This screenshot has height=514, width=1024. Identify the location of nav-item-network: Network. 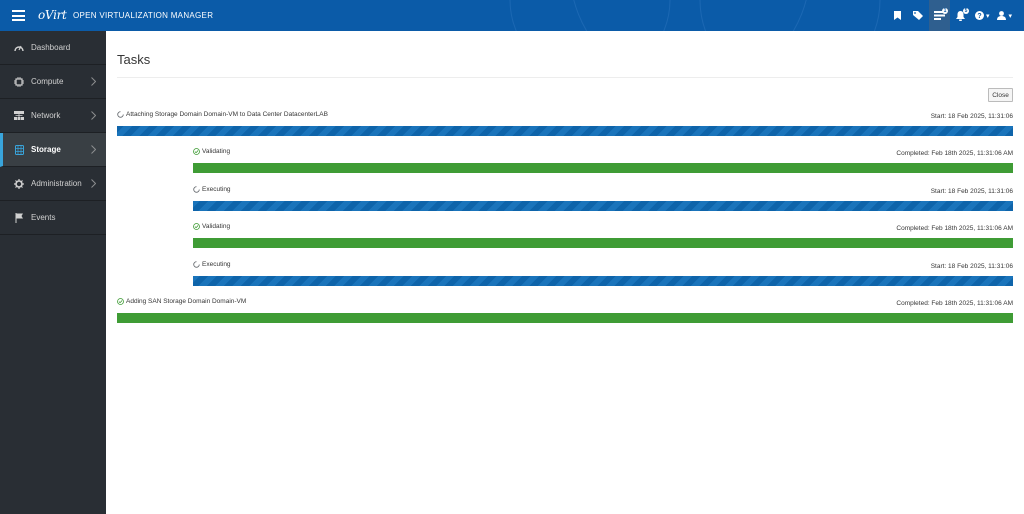
(53, 116).